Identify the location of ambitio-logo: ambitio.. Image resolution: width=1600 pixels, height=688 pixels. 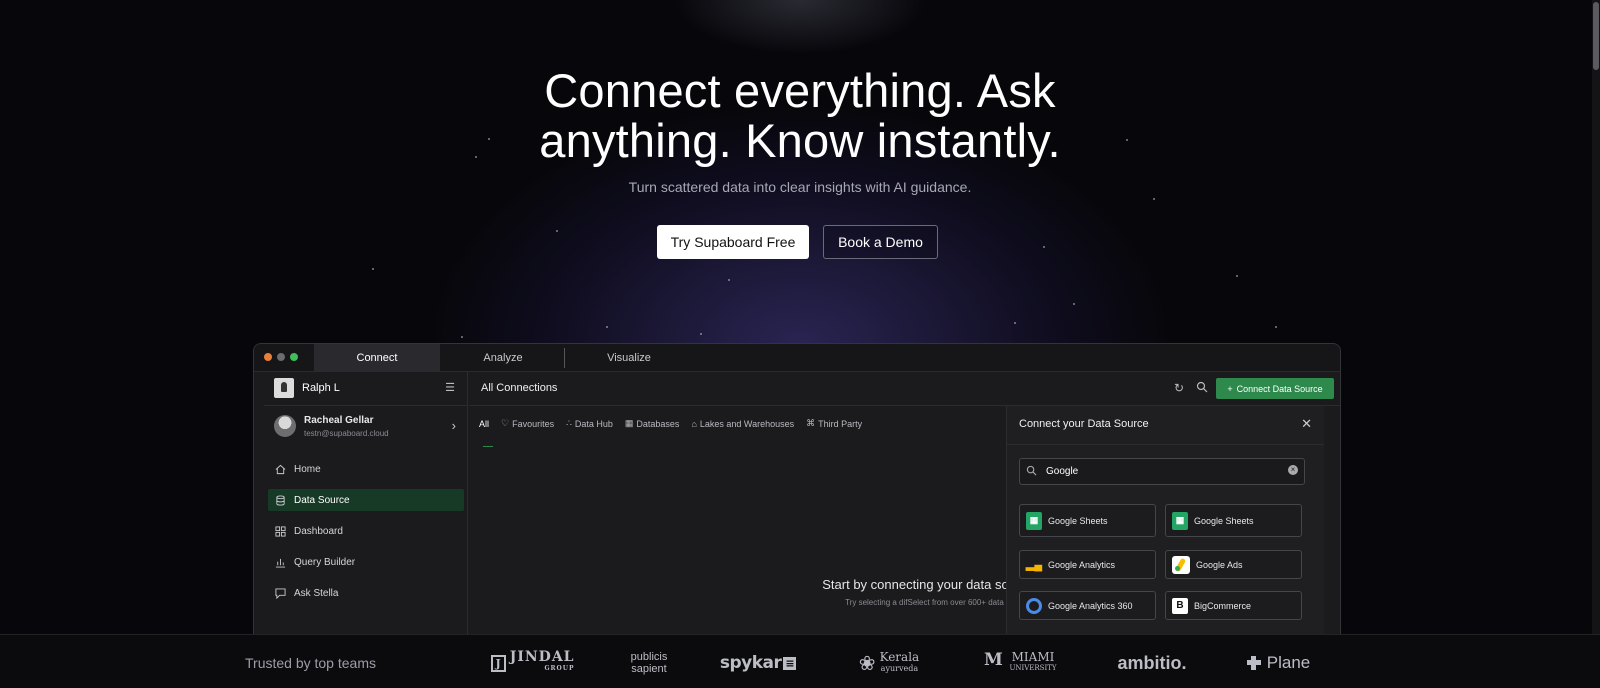
(1152, 663).